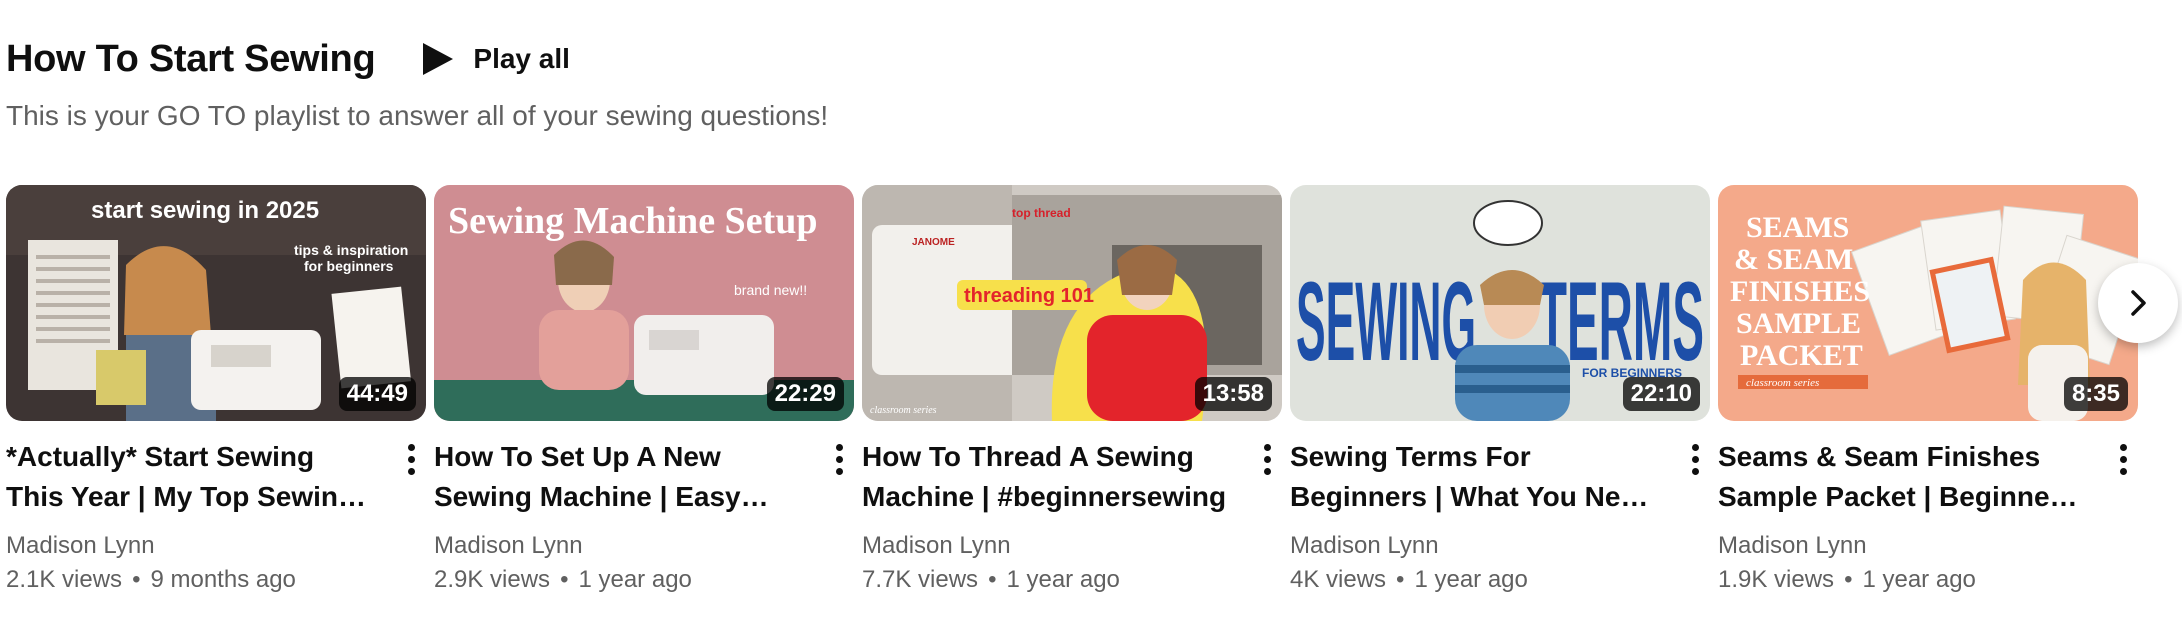 The height and width of the screenshot is (640, 2182). Describe the element at coordinates (1041, 213) in the screenshot. I see `thumb-text: top thread` at that location.